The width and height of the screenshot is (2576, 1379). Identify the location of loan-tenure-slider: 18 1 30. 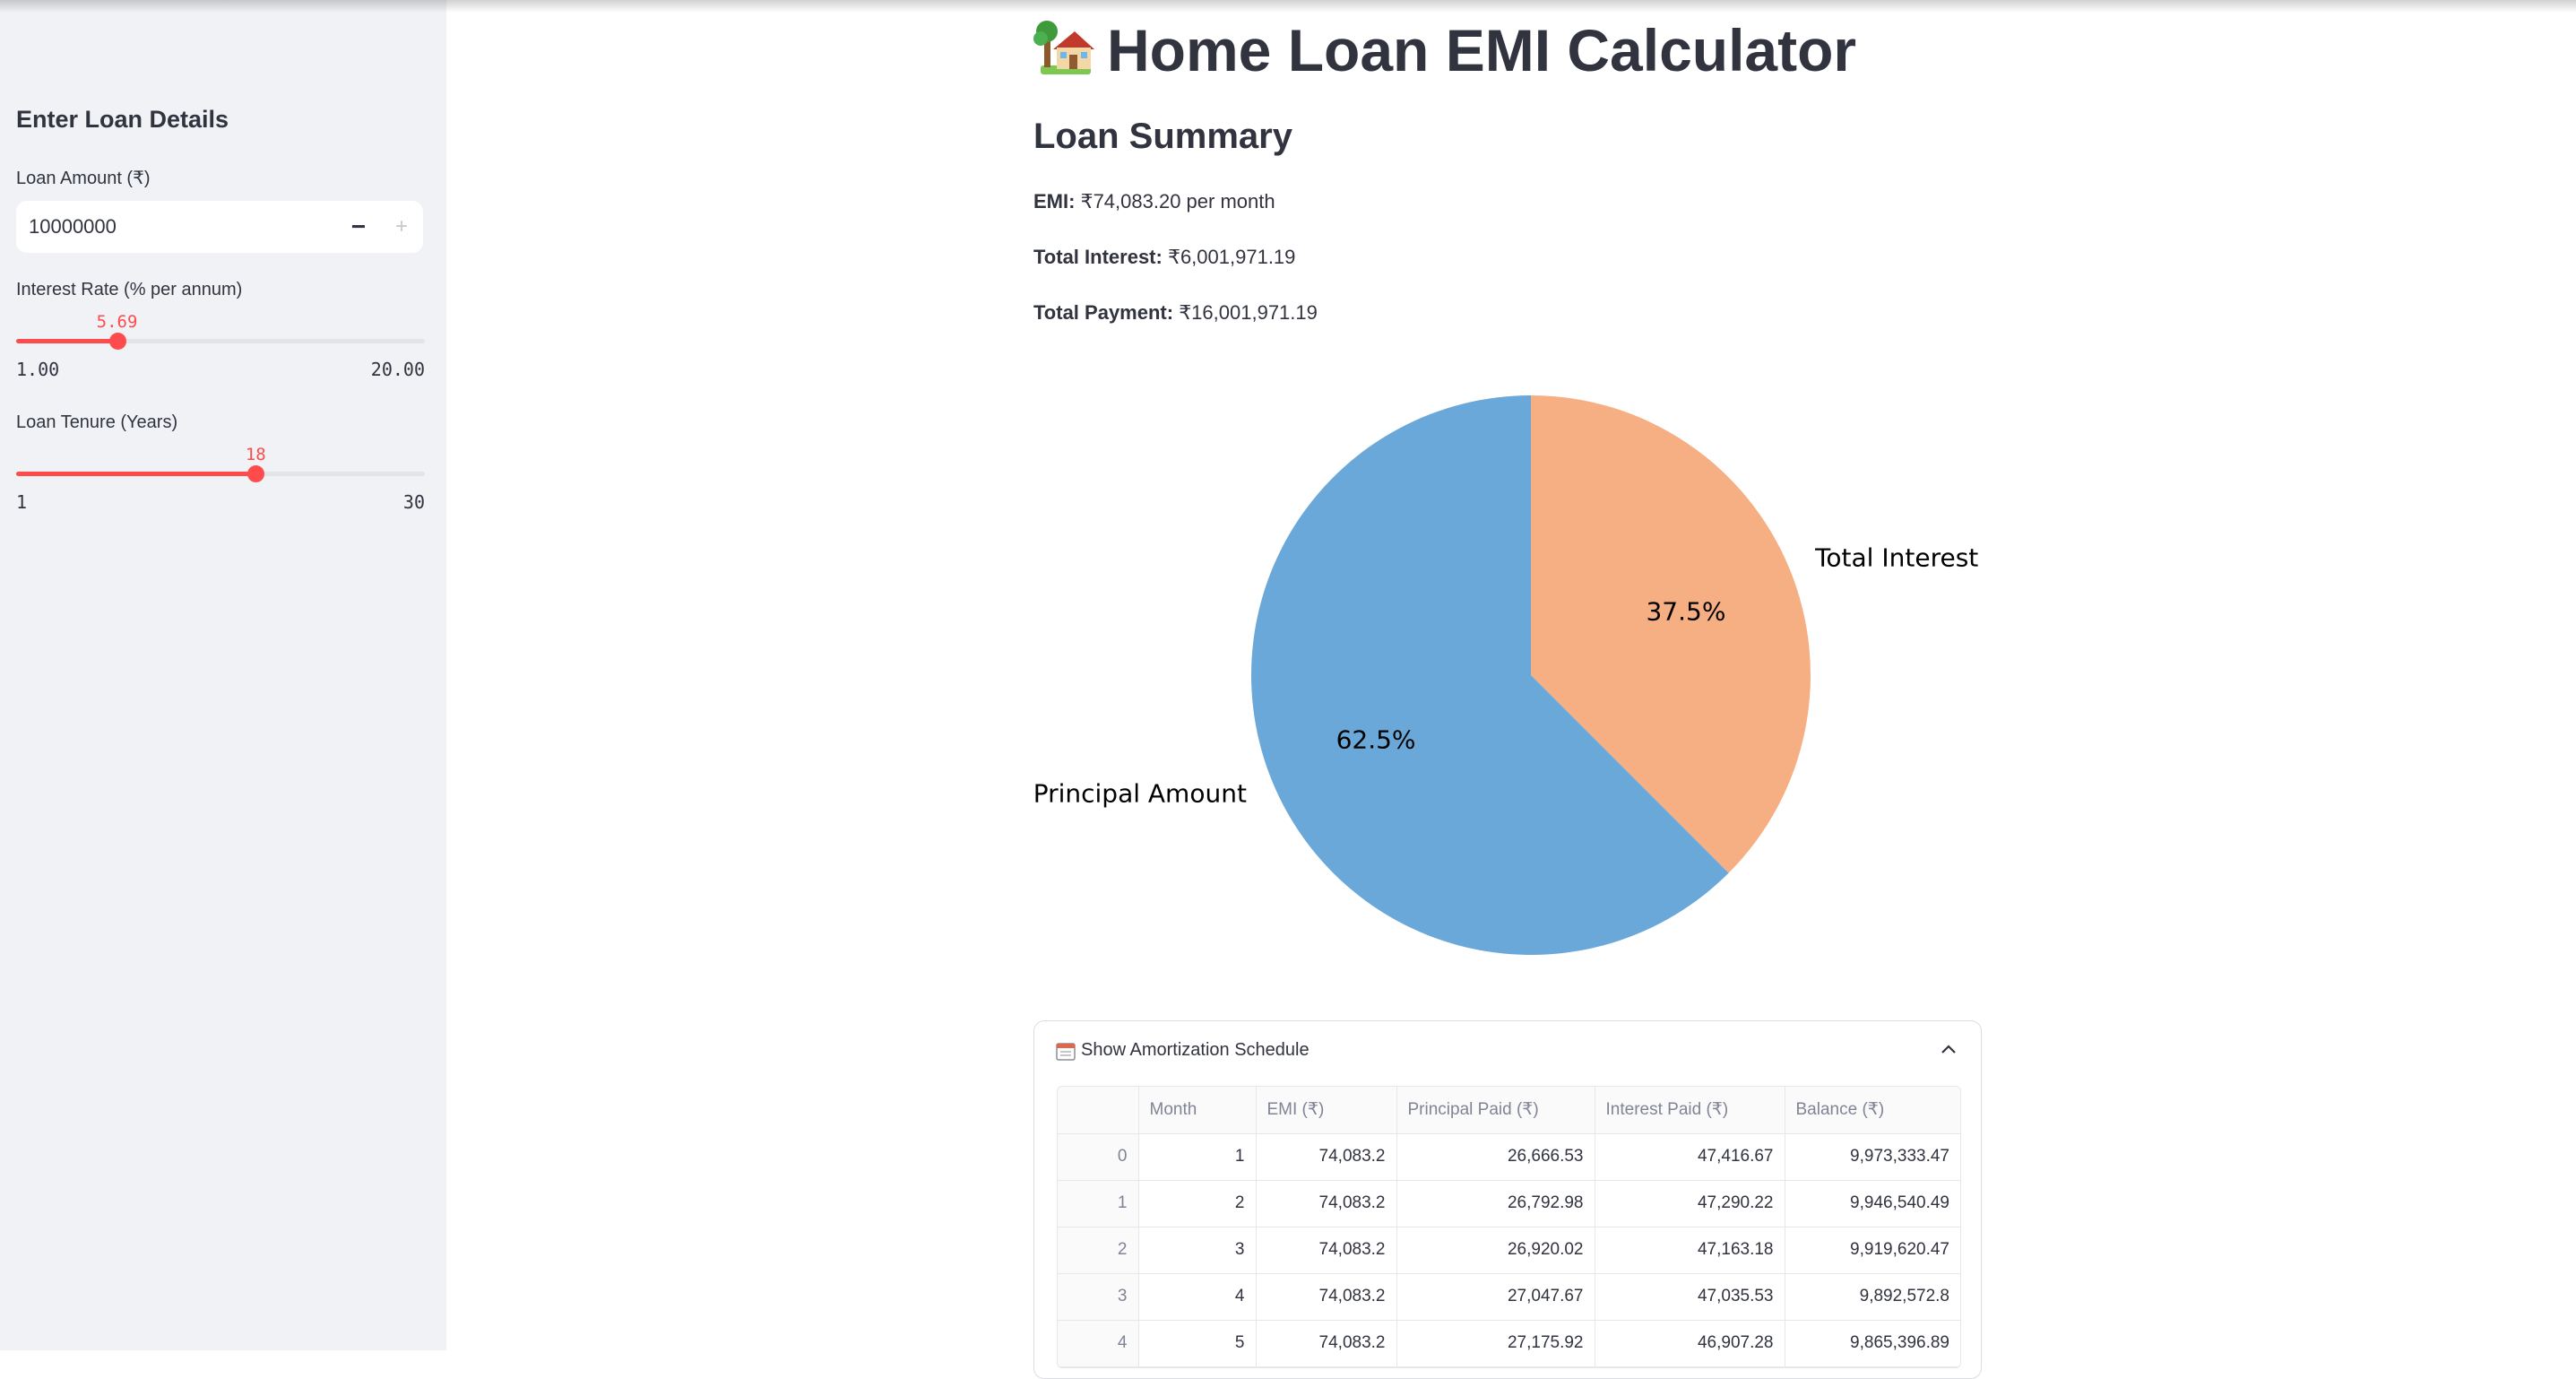
(220, 479).